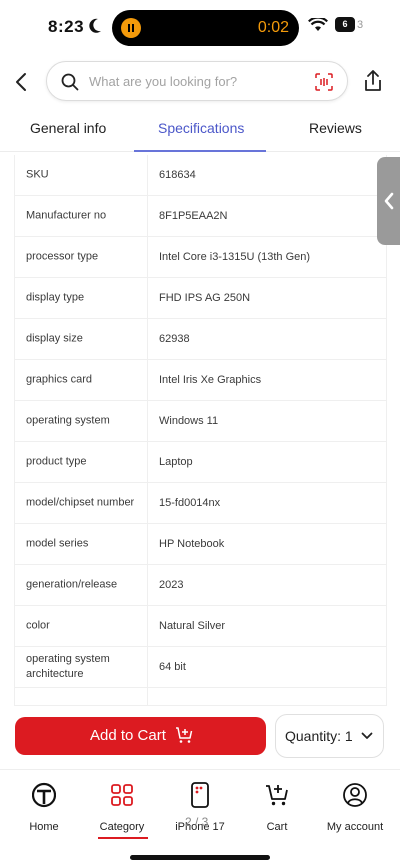 The height and width of the screenshot is (867, 400). I want to click on spec-label: graphics card, so click(59, 379).